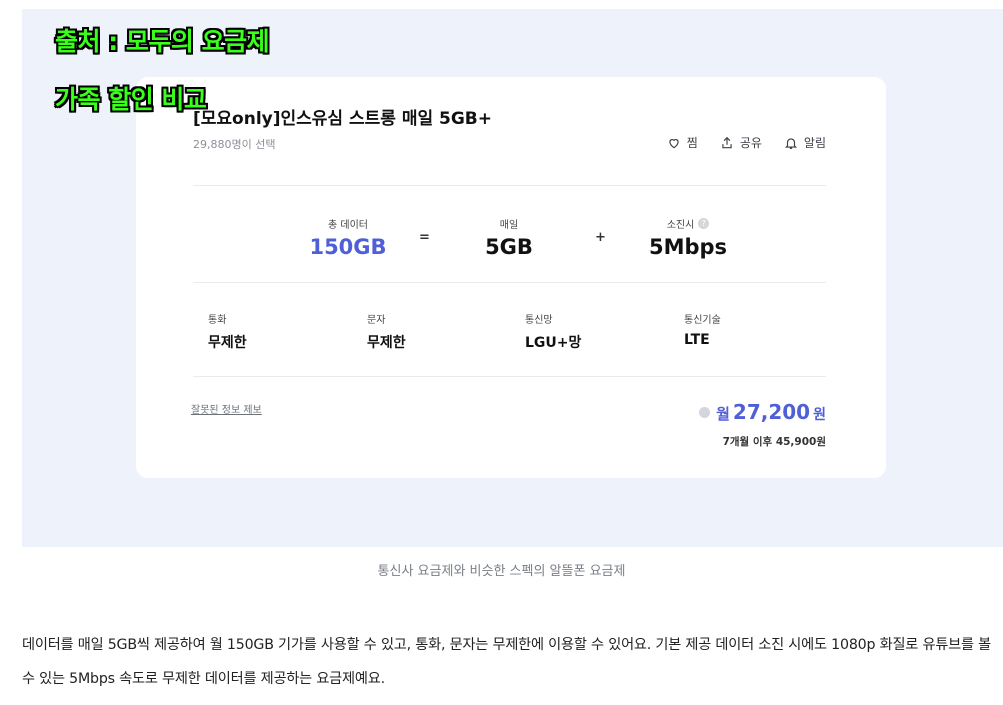 This screenshot has width=1003, height=705. I want to click on figure-caption: 통신사 요금제와 비슷한 스펙의 알뜰폰 요금제, so click(501, 571).